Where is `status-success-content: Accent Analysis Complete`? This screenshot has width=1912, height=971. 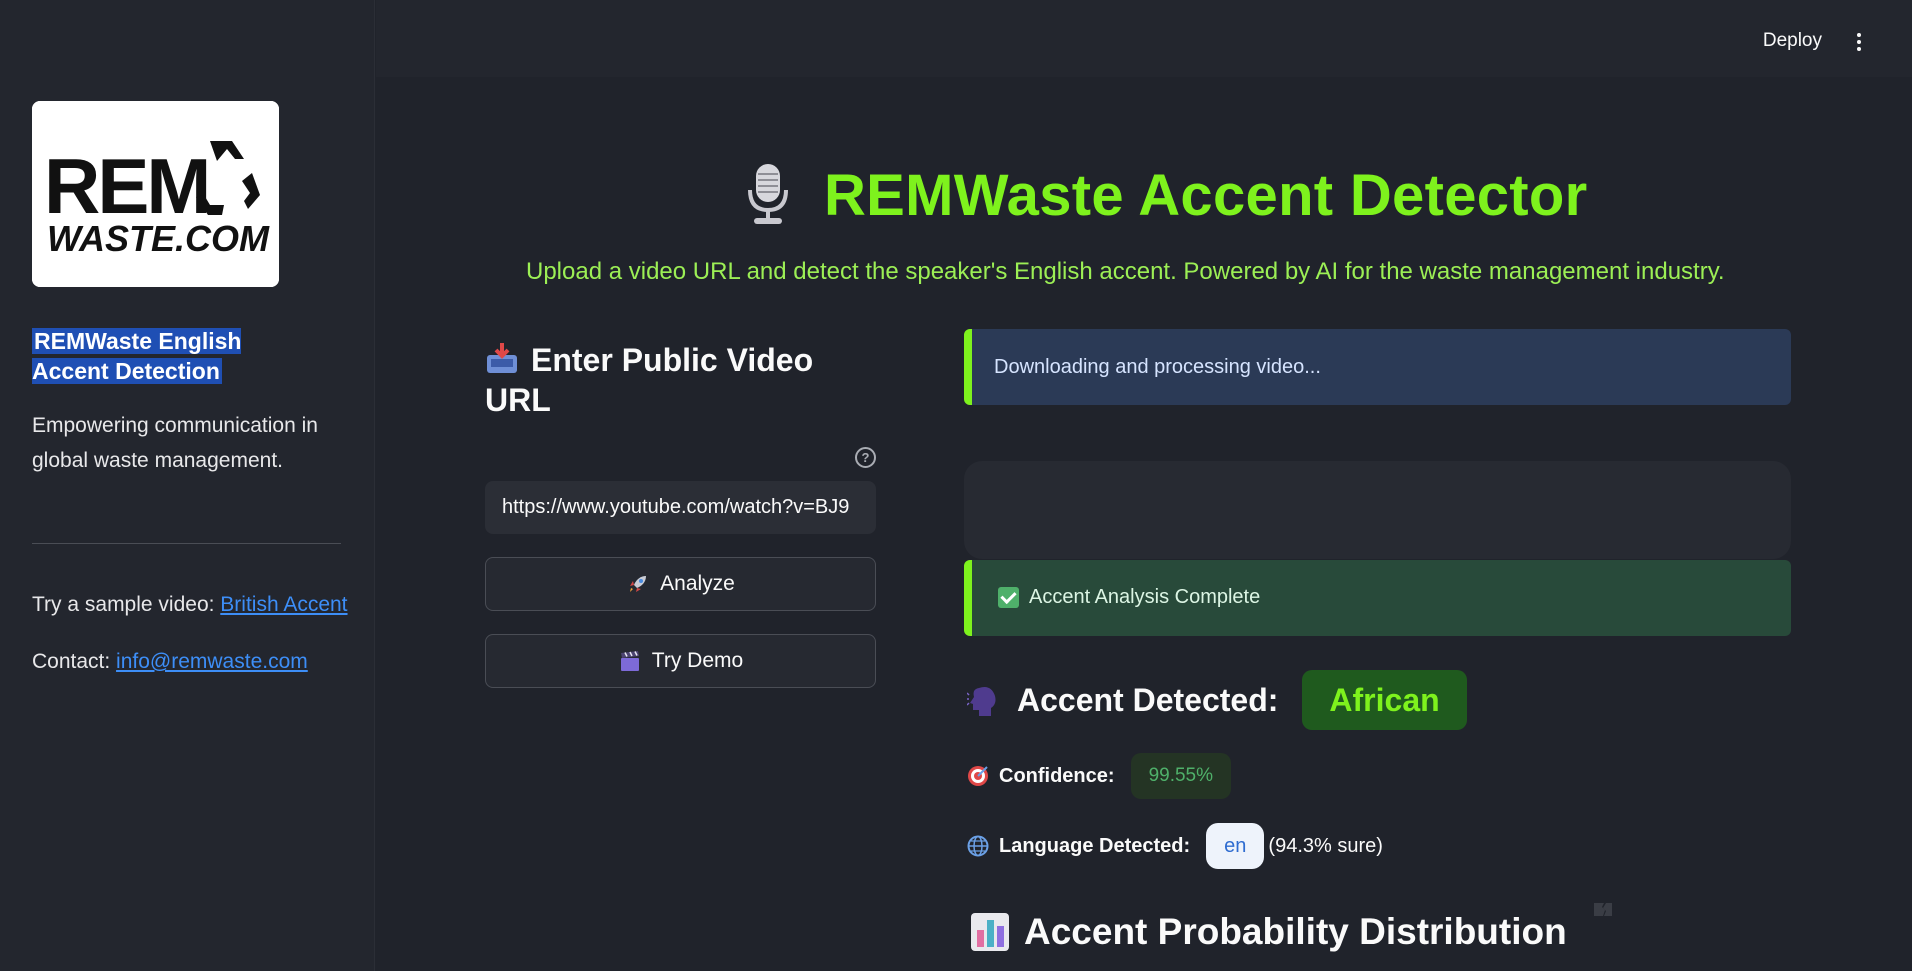
status-success-content: Accent Analysis Complete is located at coordinates (1129, 597).